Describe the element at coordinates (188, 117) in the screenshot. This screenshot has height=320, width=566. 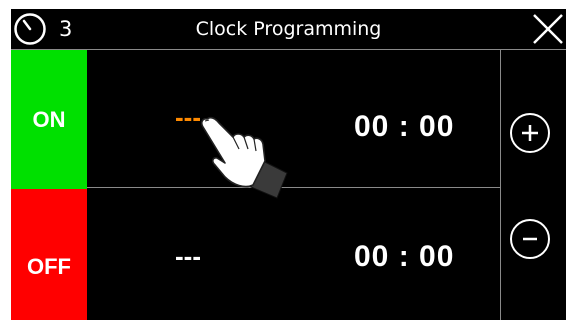
I see `on-day-field: ---` at that location.